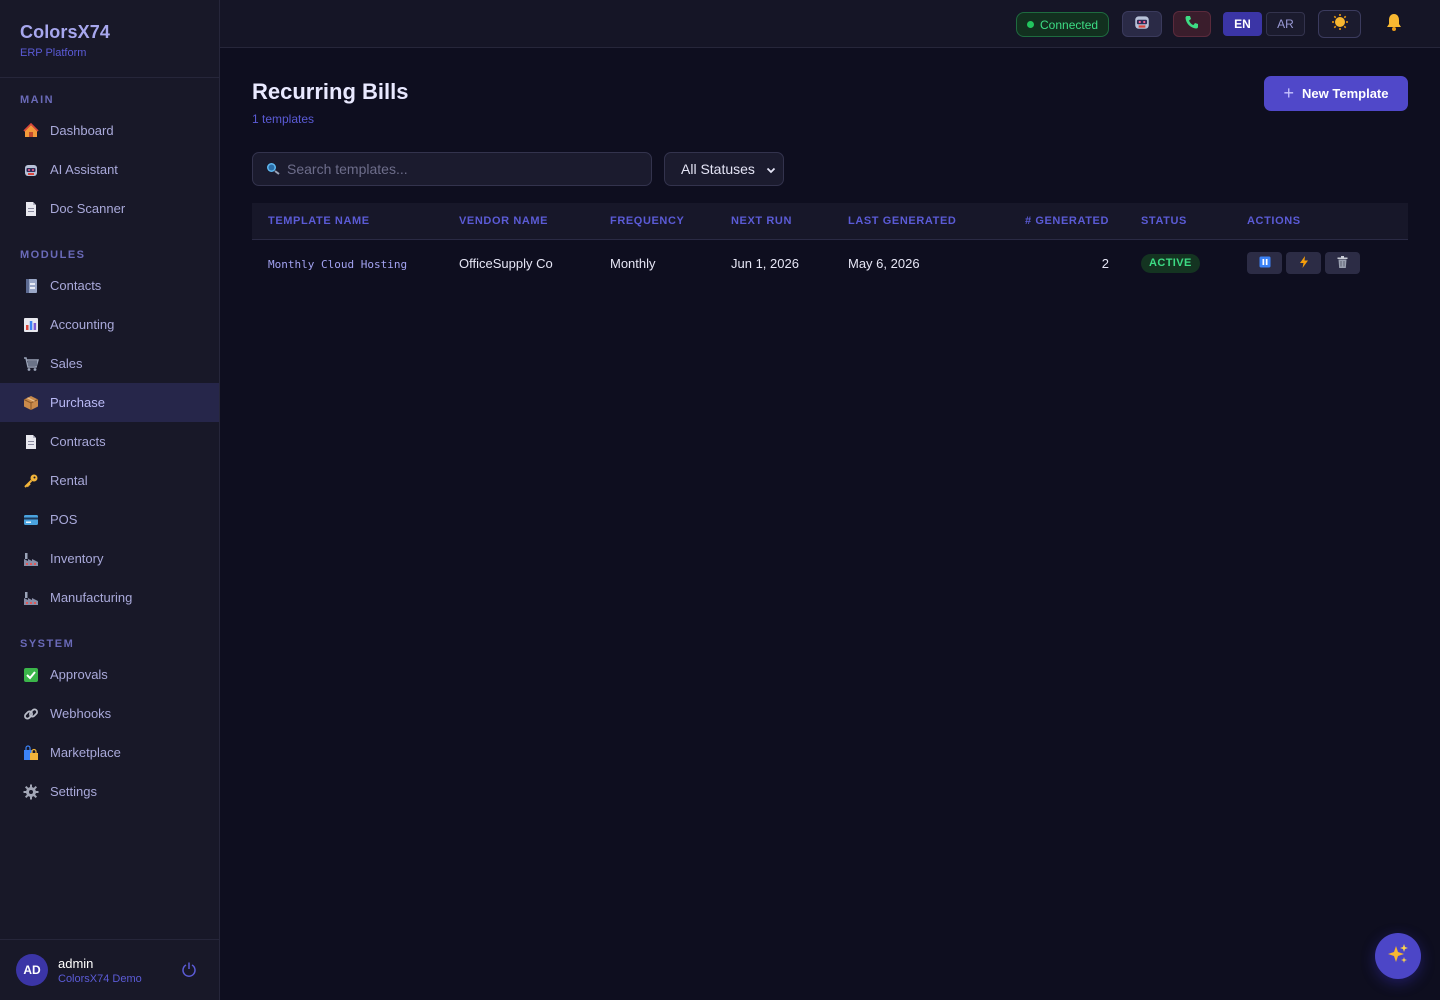 The width and height of the screenshot is (1440, 1000). What do you see at coordinates (31, 520) in the screenshot?
I see `credit-card-icon` at bounding box center [31, 520].